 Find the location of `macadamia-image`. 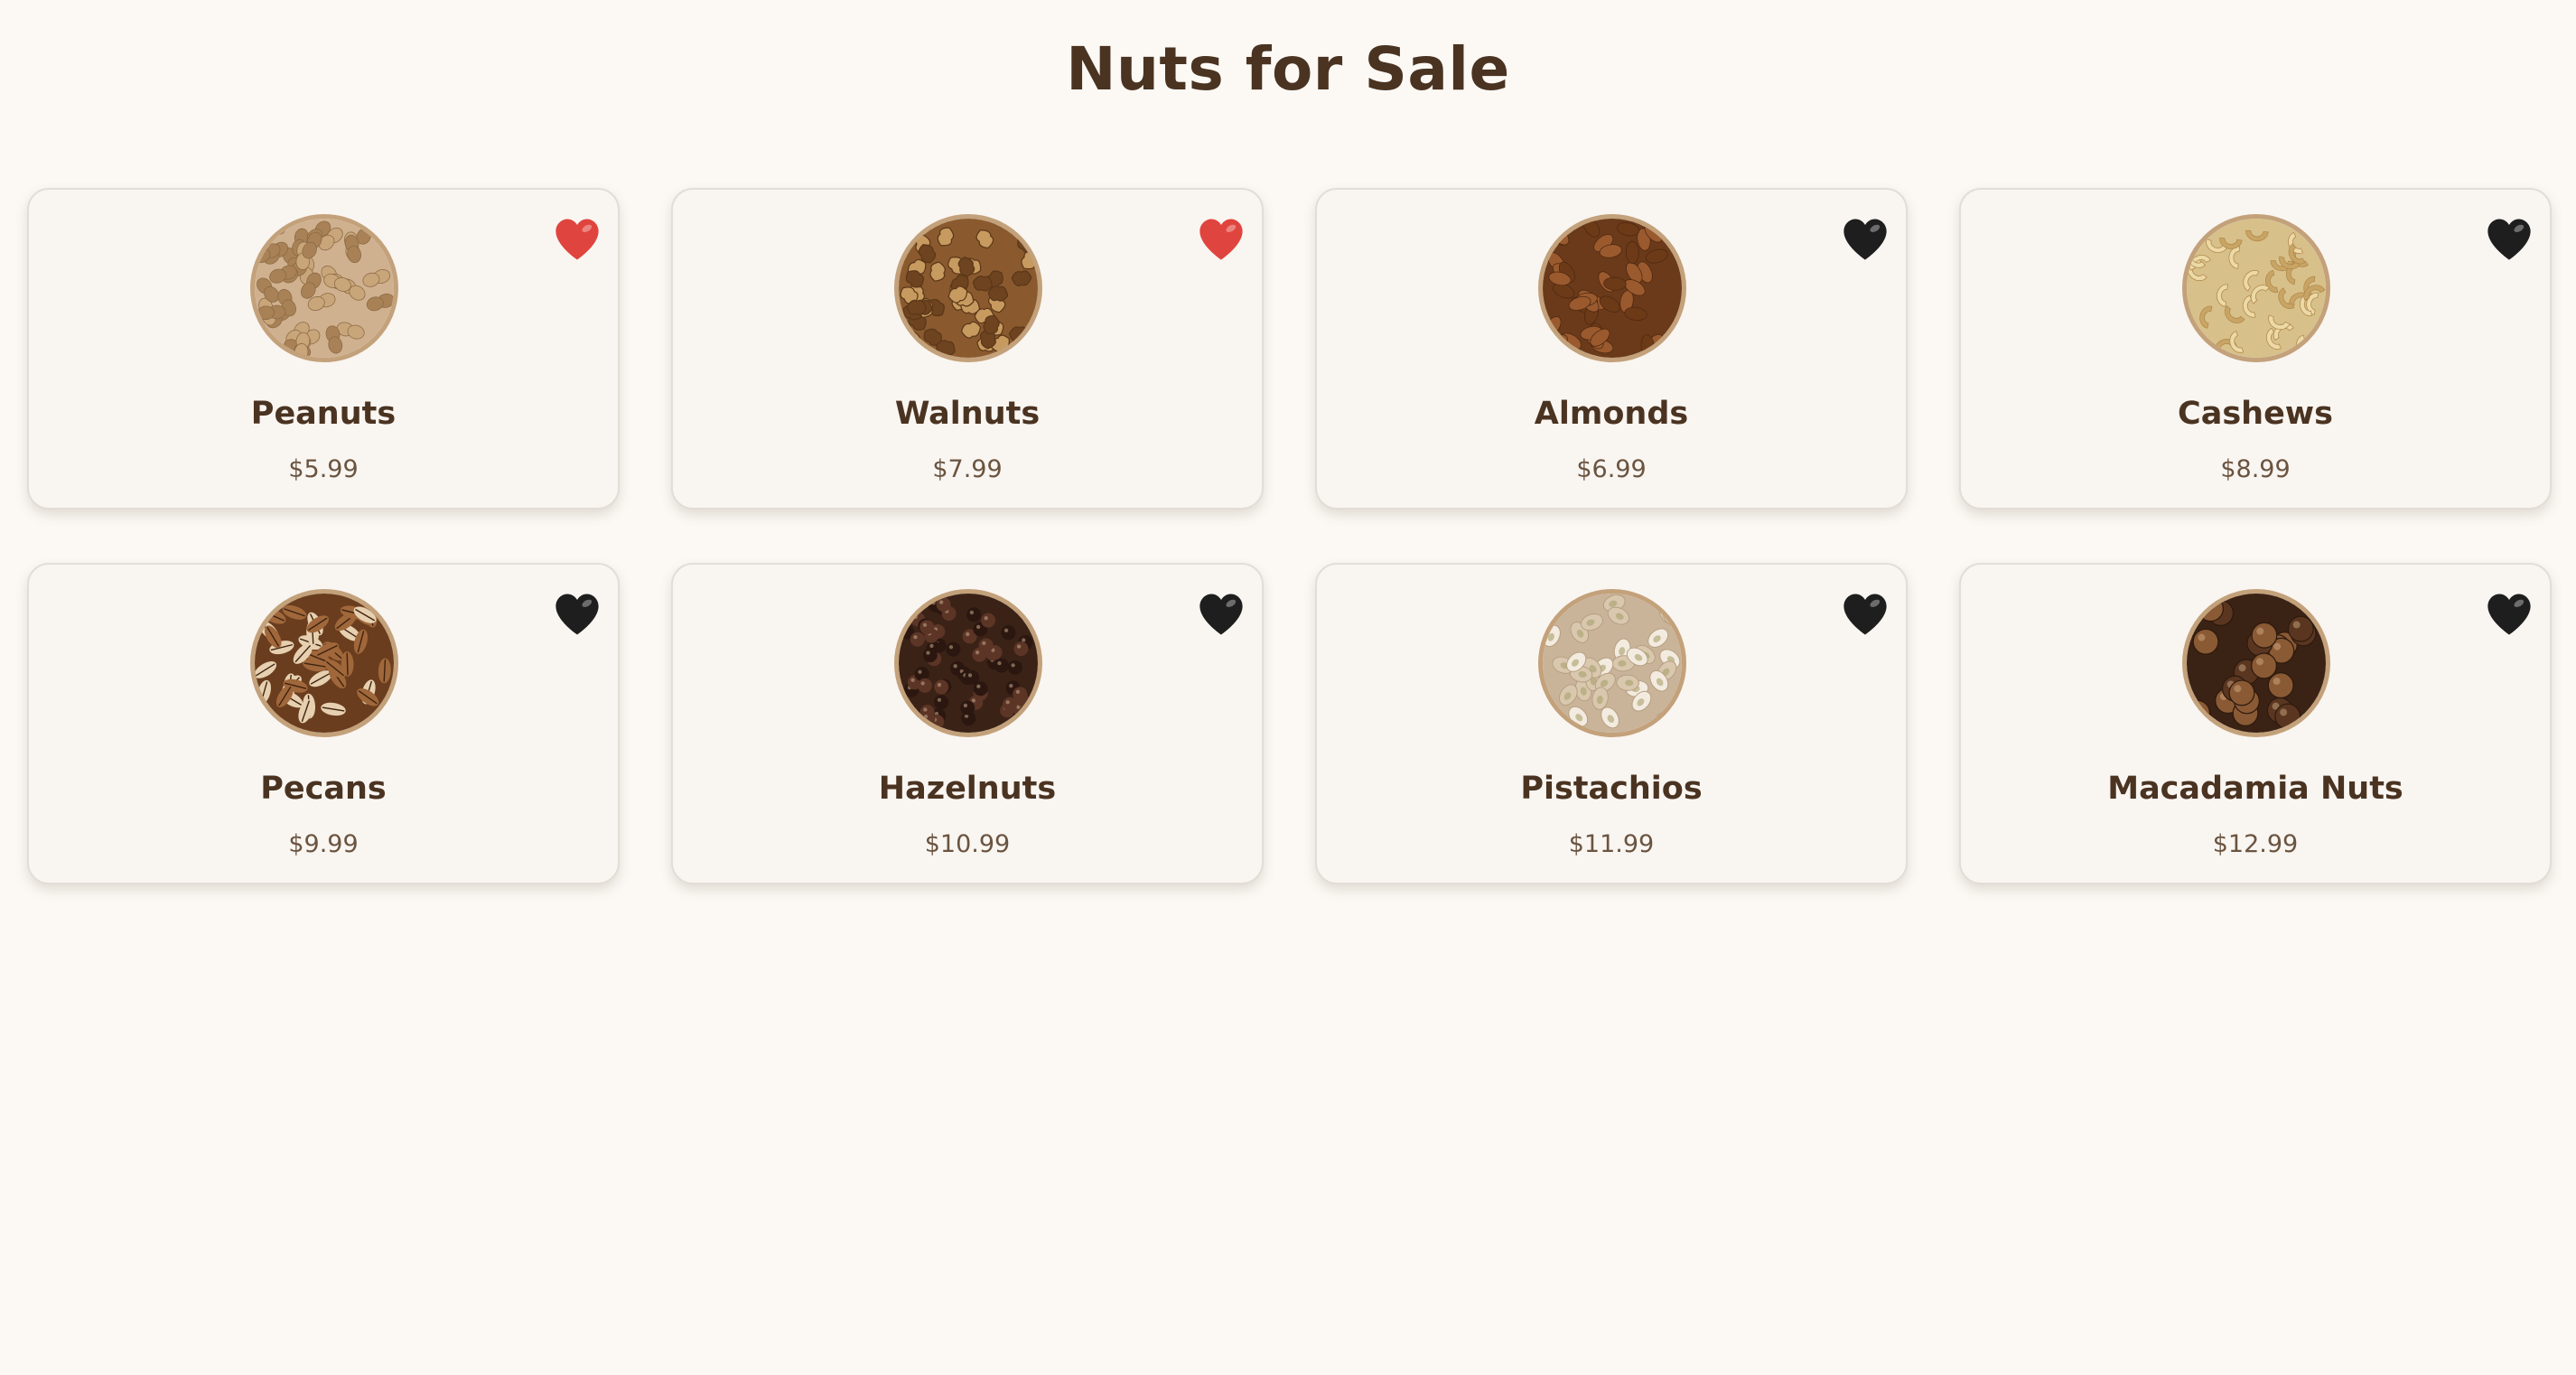

macadamia-image is located at coordinates (2256, 663).